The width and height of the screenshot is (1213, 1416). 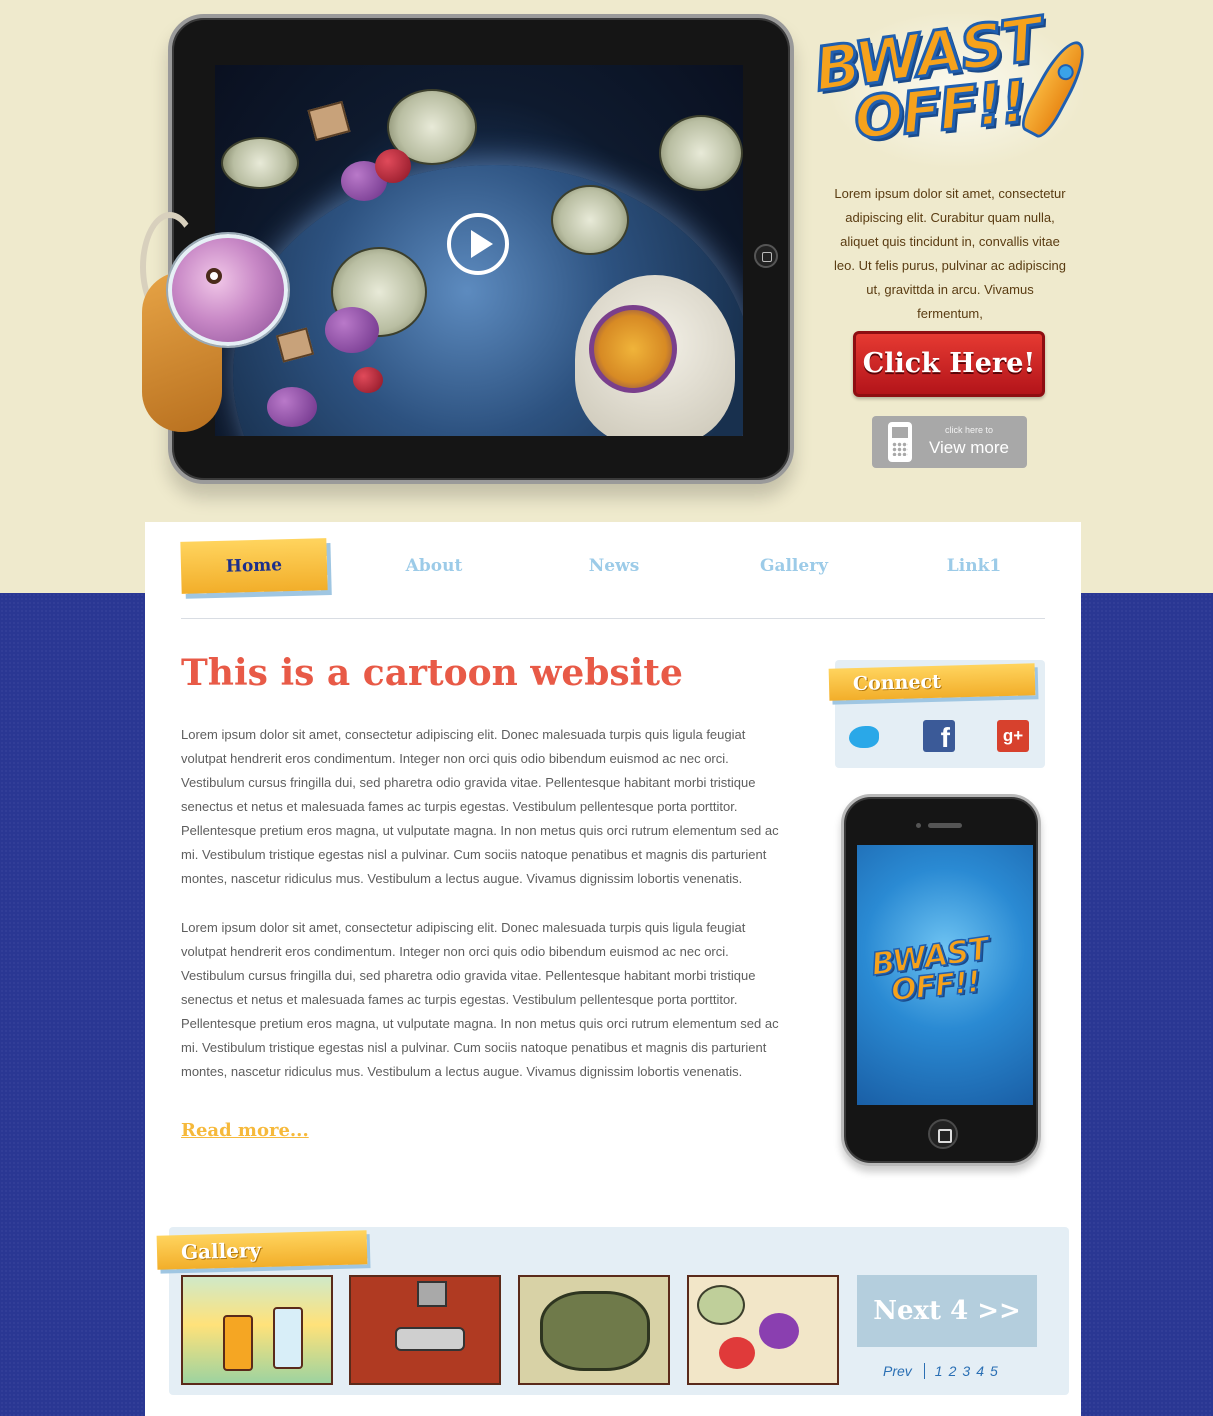 I want to click on connect-heading: Connect, so click(x=932, y=682).